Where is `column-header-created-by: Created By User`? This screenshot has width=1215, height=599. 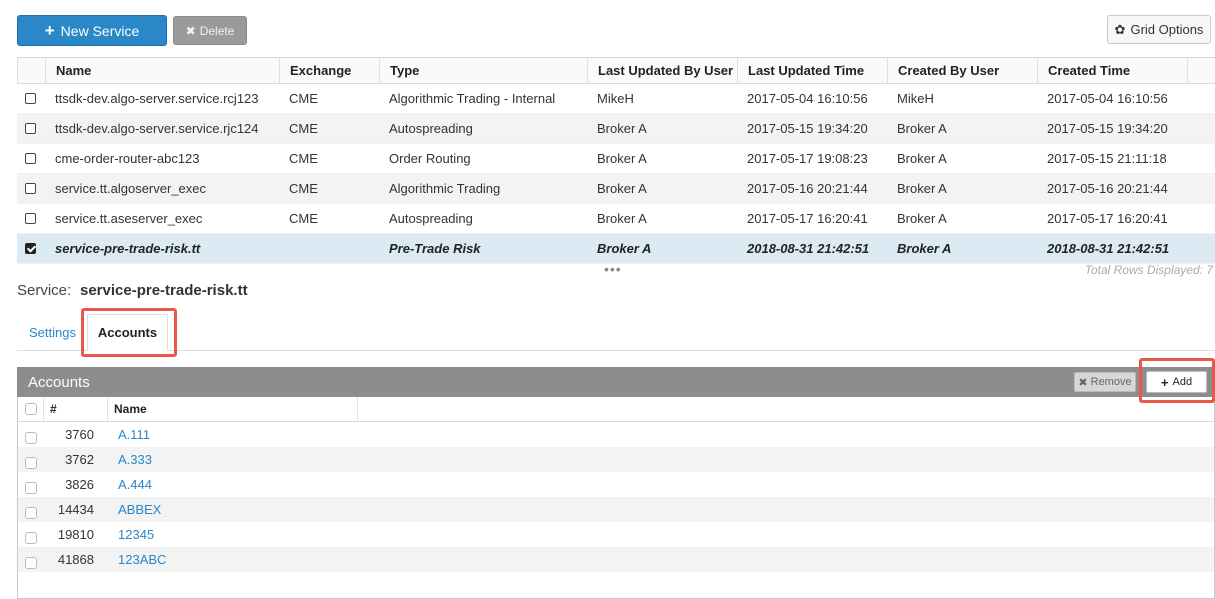 column-header-created-by: Created By User is located at coordinates (962, 70).